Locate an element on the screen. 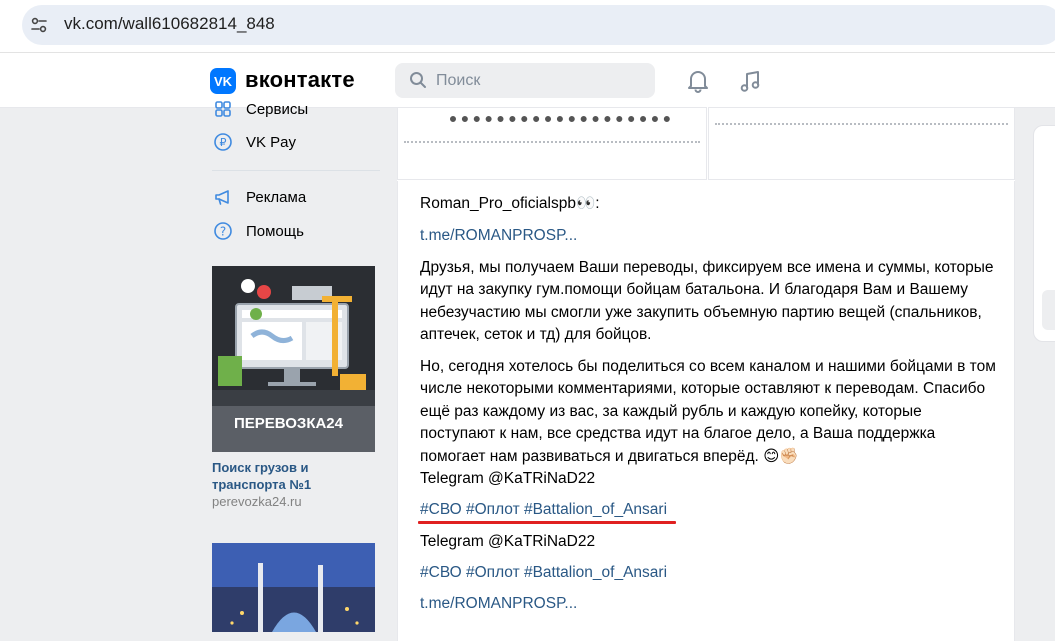 The width and height of the screenshot is (1055, 641). ad-title: Поиск грузов и транспорта №1 is located at coordinates (293, 476).